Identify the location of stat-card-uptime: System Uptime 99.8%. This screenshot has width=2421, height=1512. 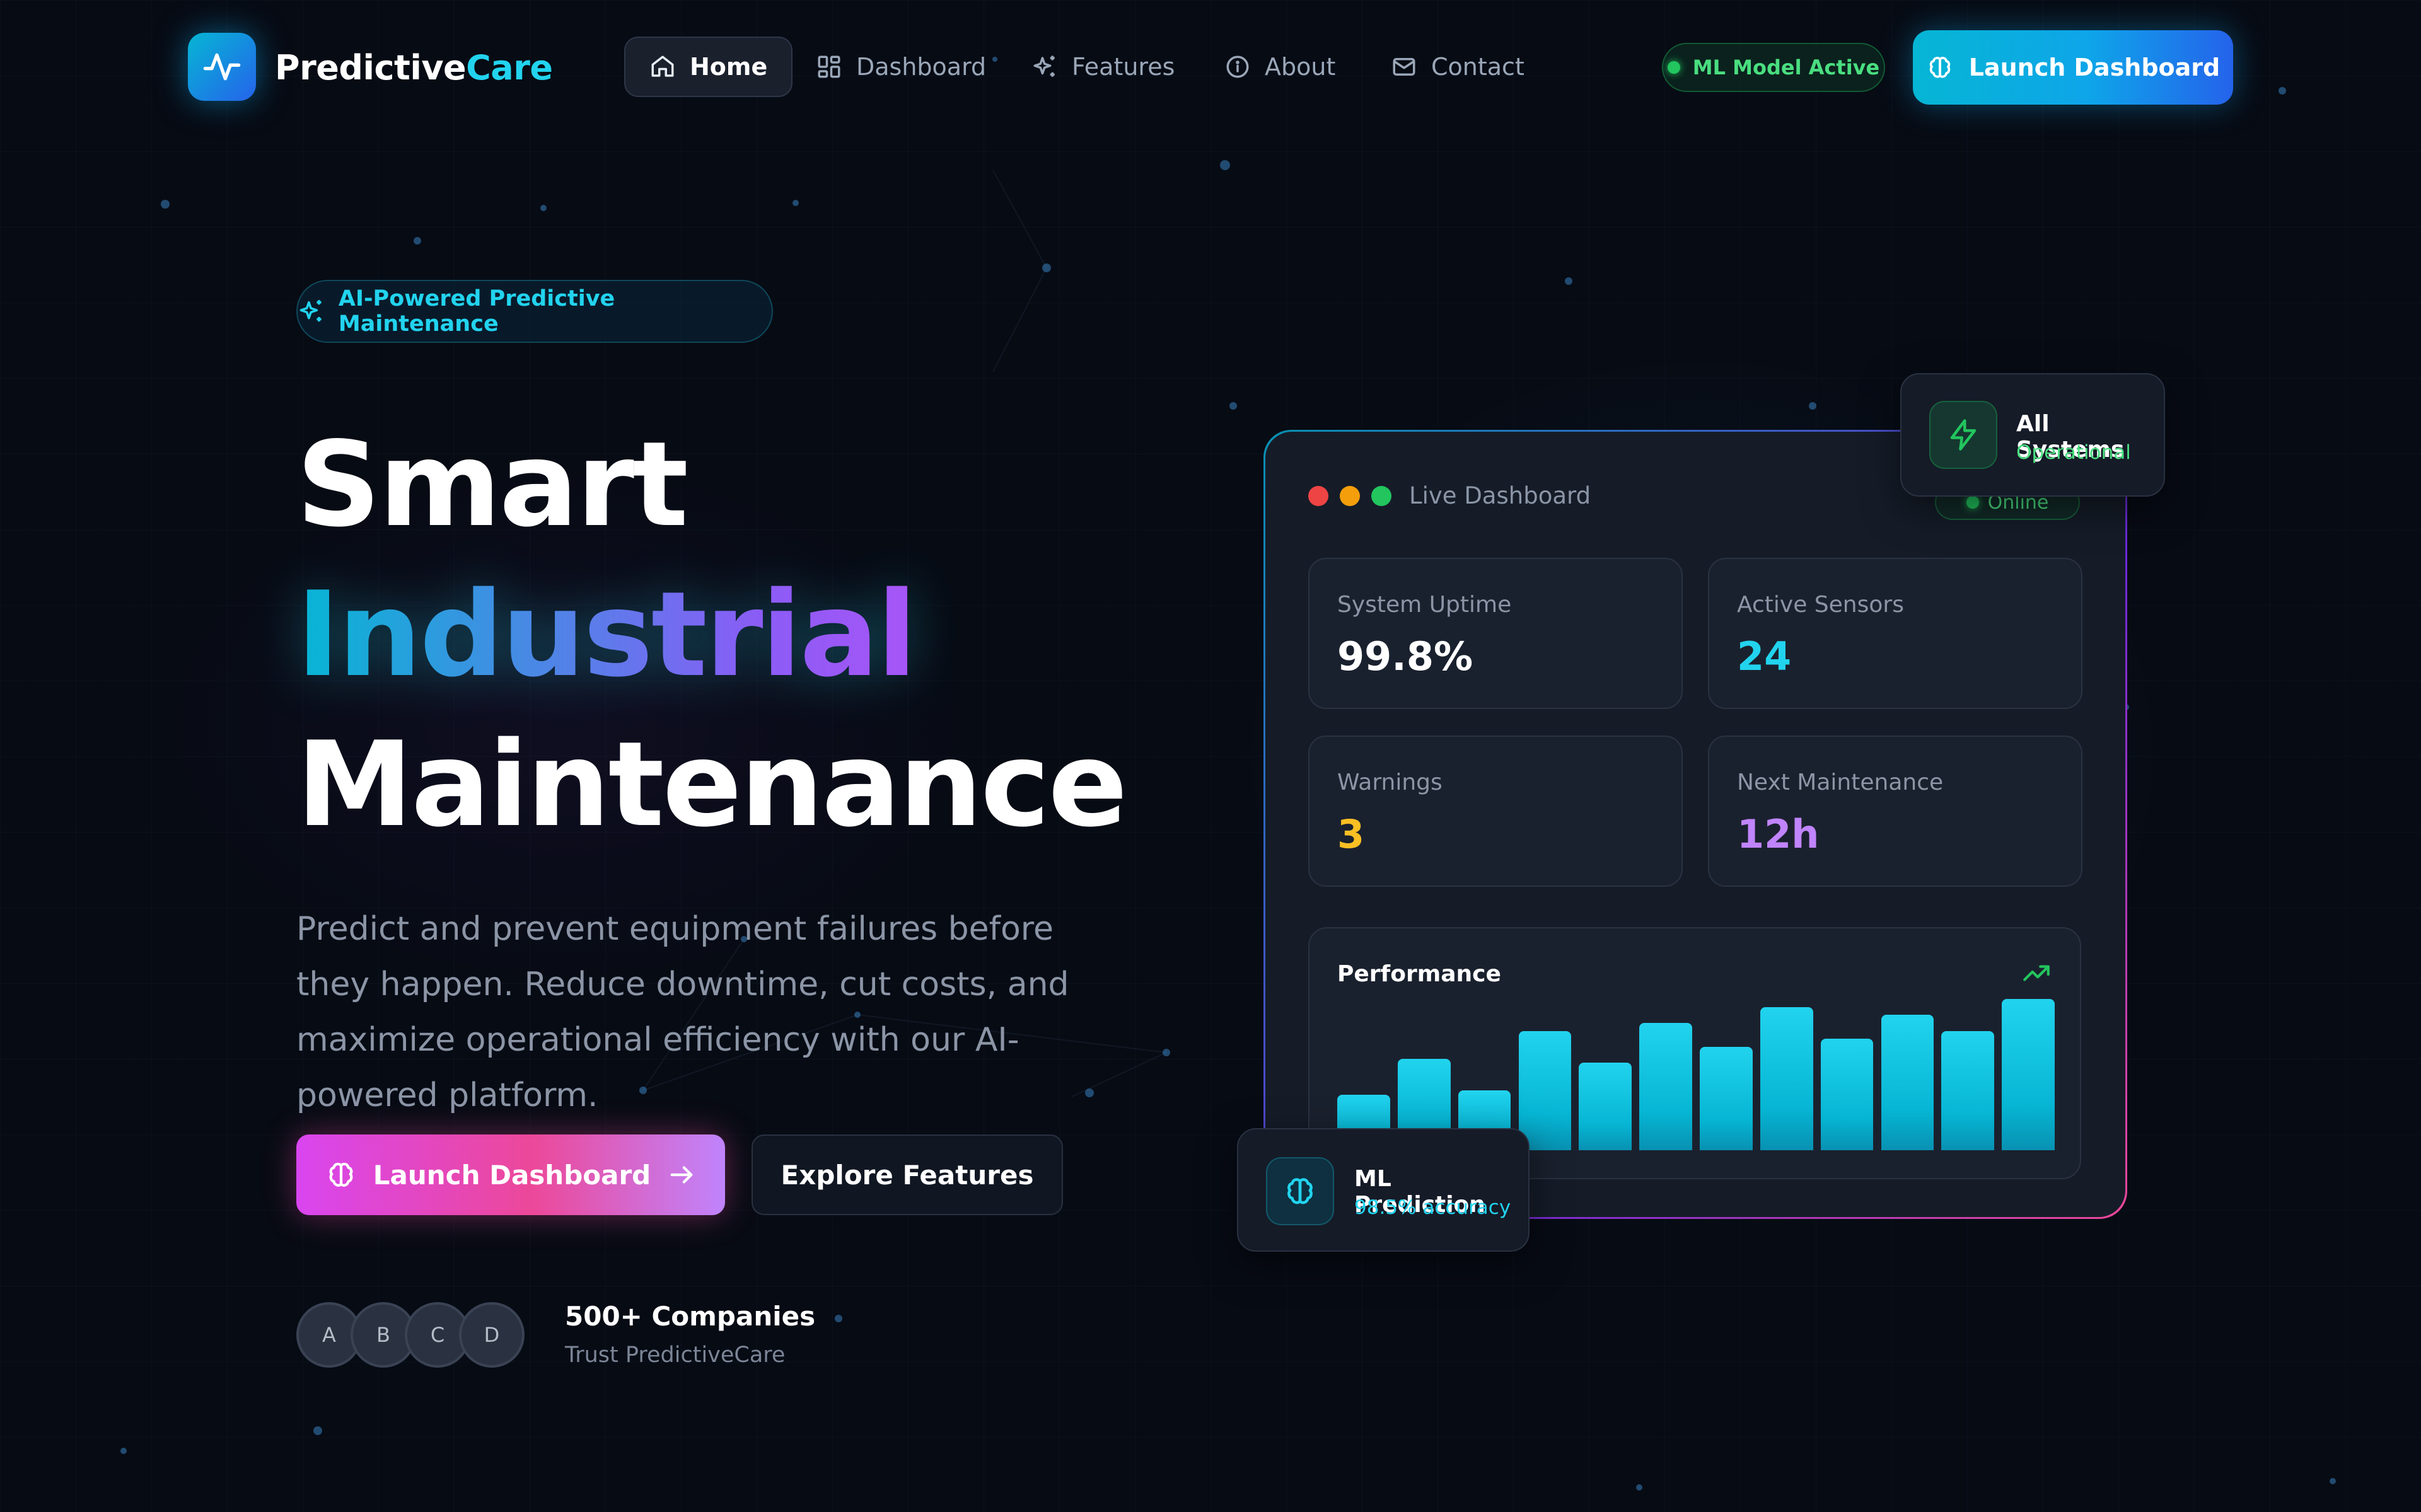
(1496, 633).